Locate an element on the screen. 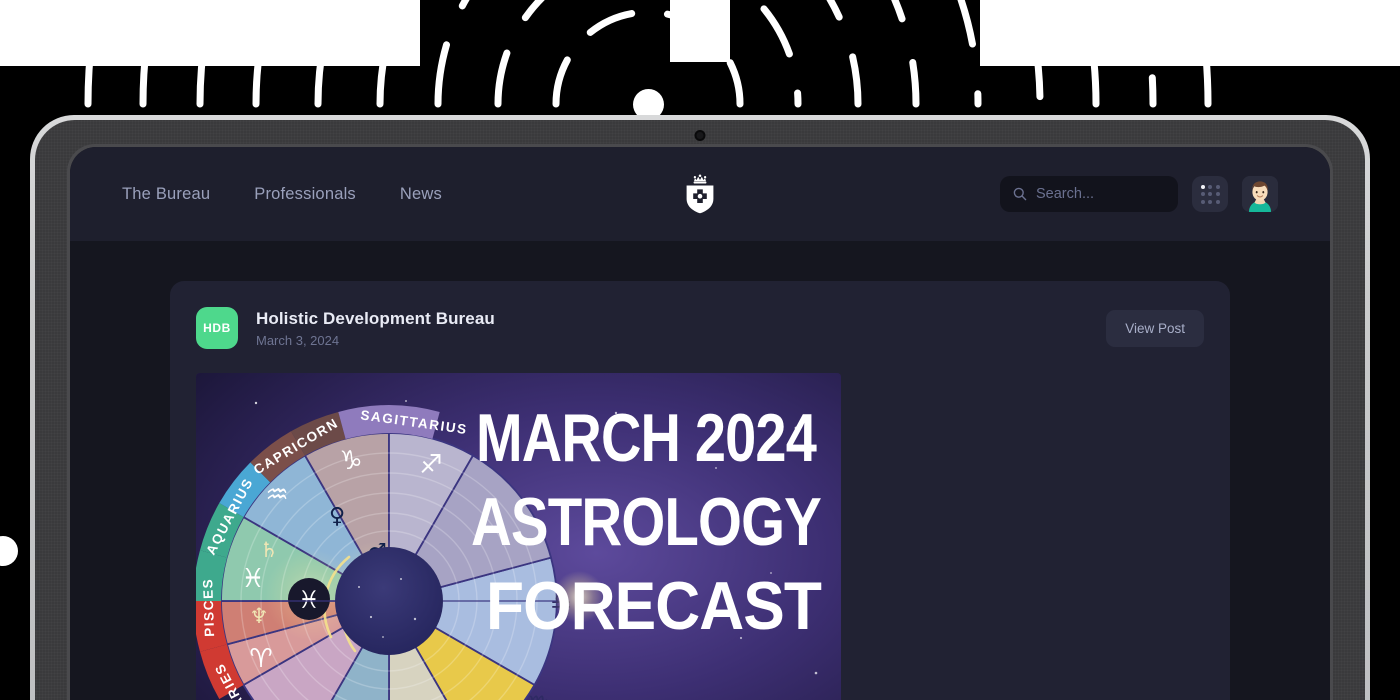 This screenshot has width=1400, height=700. page-whitespace-right is located at coordinates (1190, 33).